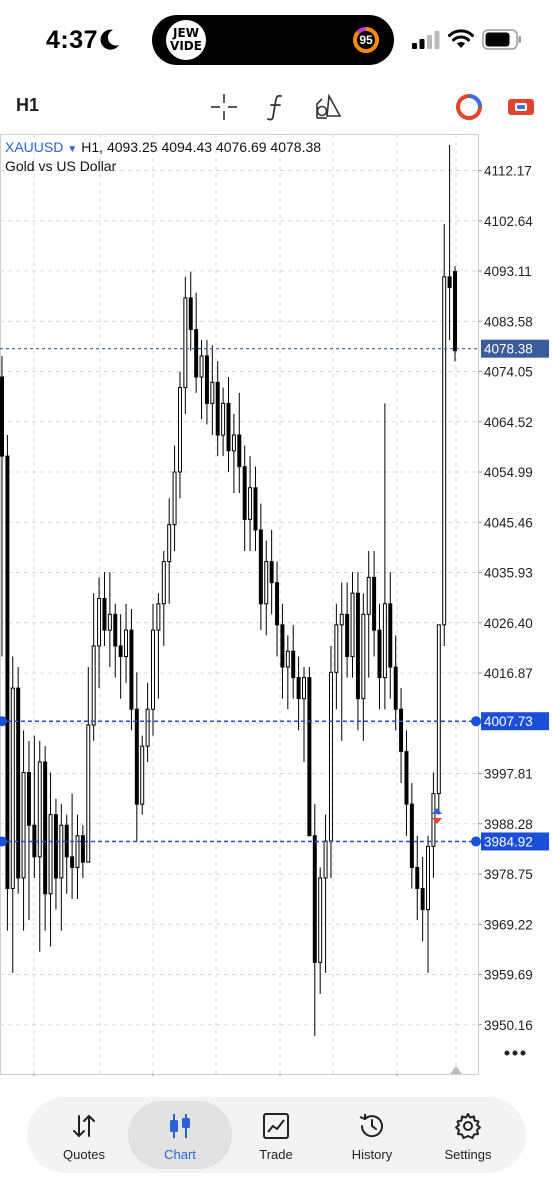 The width and height of the screenshot is (553, 1200). Describe the element at coordinates (508, 1025) in the screenshot. I see `price-axis-label: 3950.16` at that location.